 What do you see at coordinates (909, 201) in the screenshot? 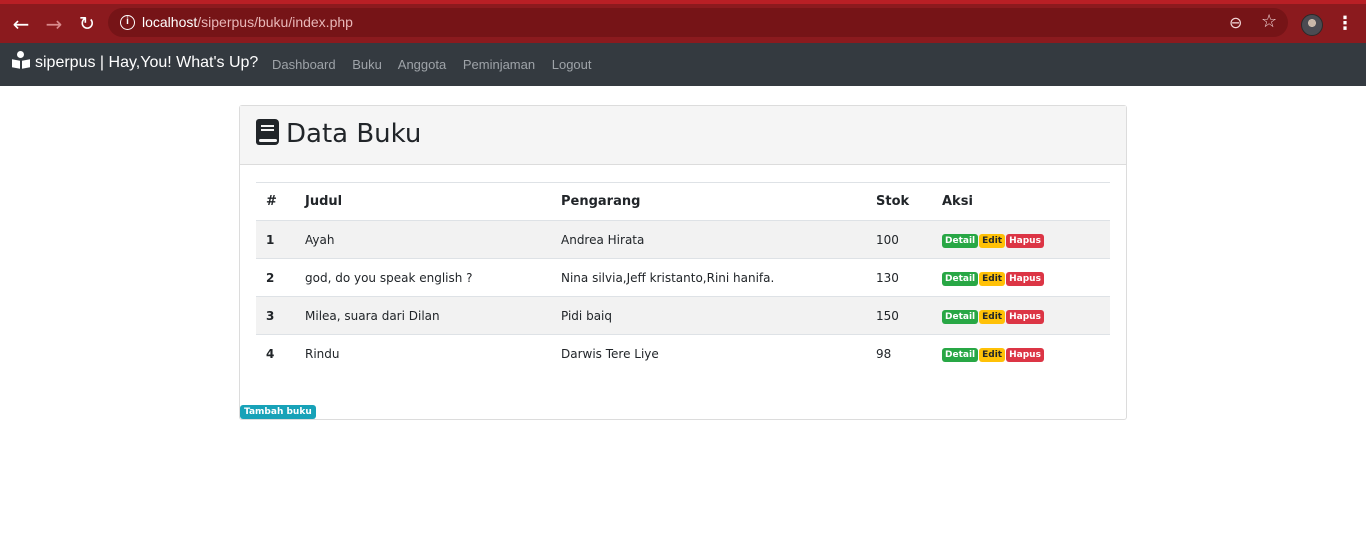
I see `col-stok: Stok` at bounding box center [909, 201].